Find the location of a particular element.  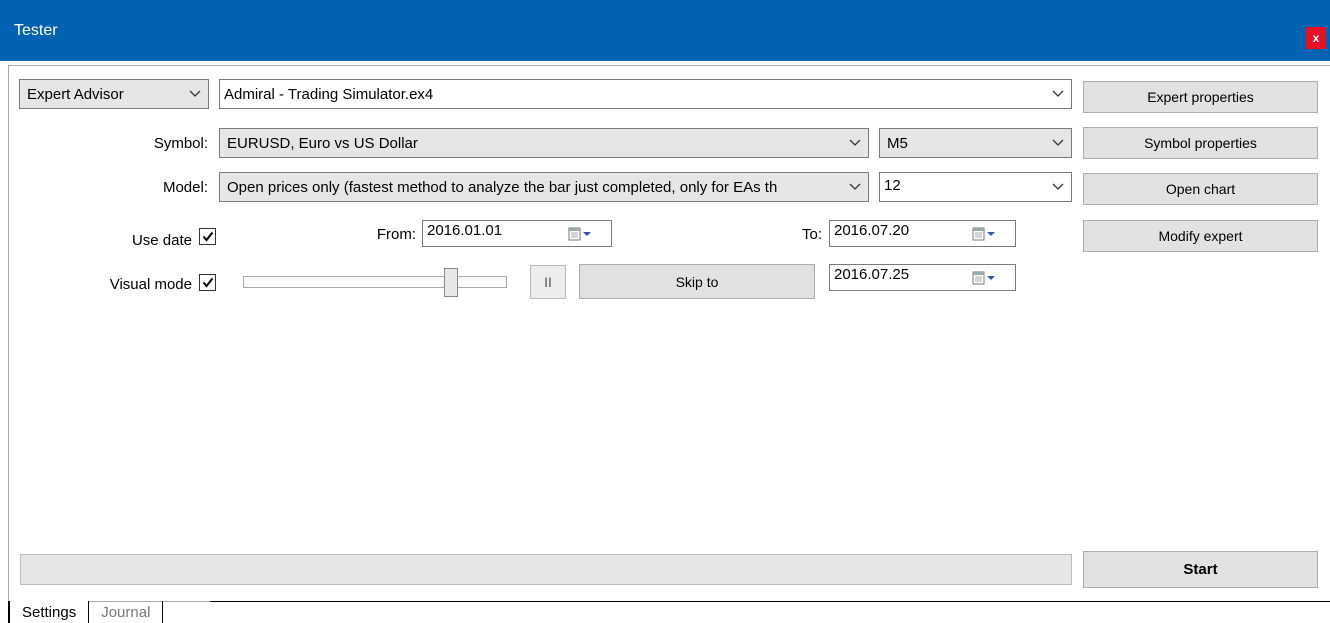

expert-type-select: Expert Advisor is located at coordinates (114, 94).